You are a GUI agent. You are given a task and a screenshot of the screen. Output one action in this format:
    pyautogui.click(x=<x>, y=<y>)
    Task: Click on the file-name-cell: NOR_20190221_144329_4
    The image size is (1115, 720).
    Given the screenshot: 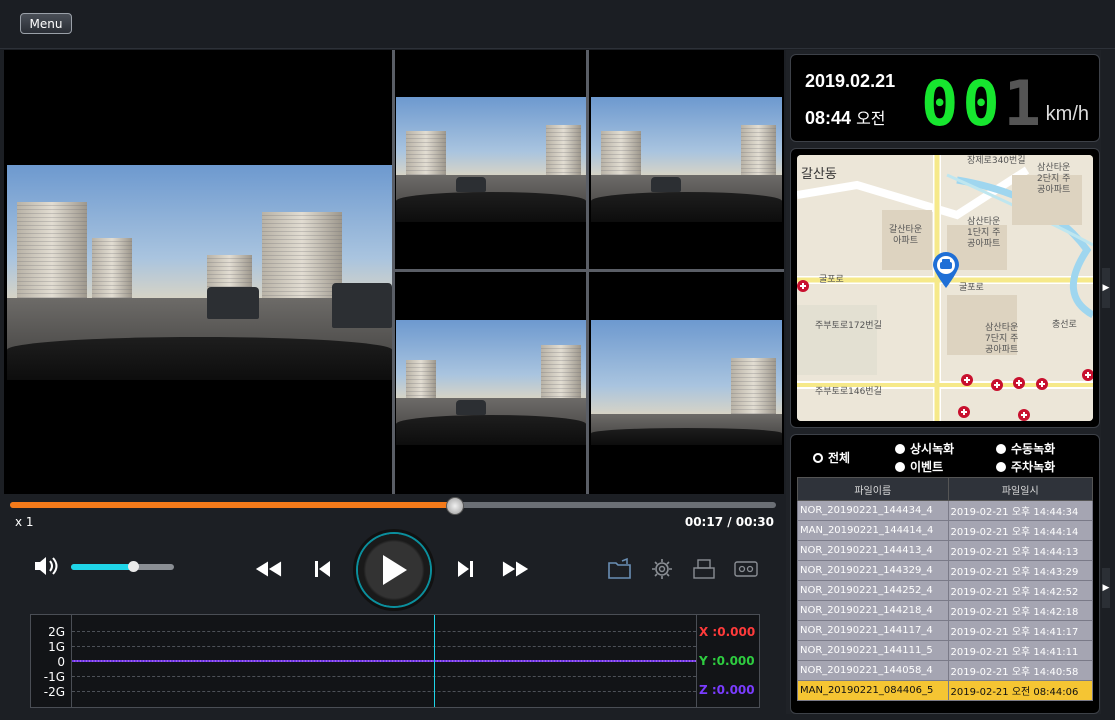 What is the action you would take?
    pyautogui.click(x=873, y=570)
    